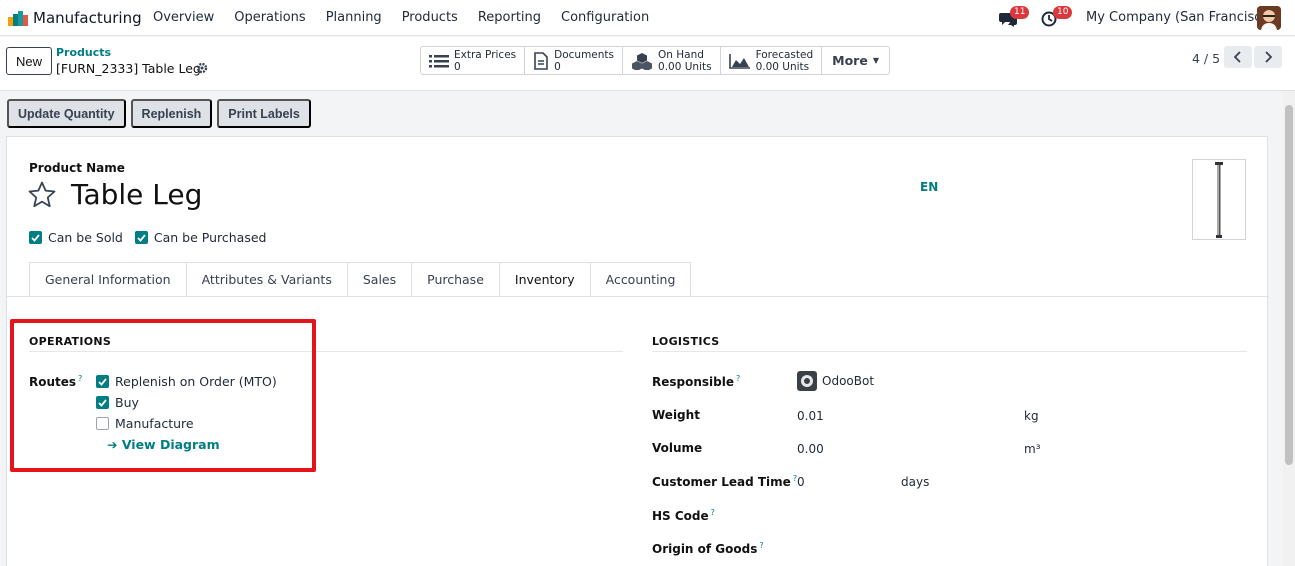 The height and width of the screenshot is (566, 1295). What do you see at coordinates (848, 381) in the screenshot?
I see `responsible-value: OdooBot` at bounding box center [848, 381].